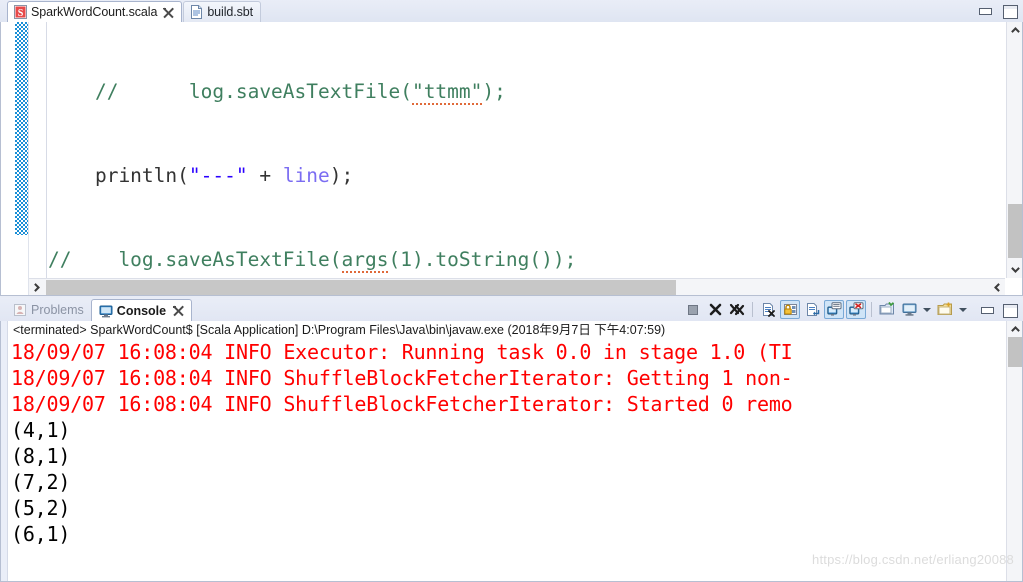 The image size is (1023, 582). Describe the element at coordinates (1014, 270) in the screenshot. I see `scroll-down-icon` at that location.